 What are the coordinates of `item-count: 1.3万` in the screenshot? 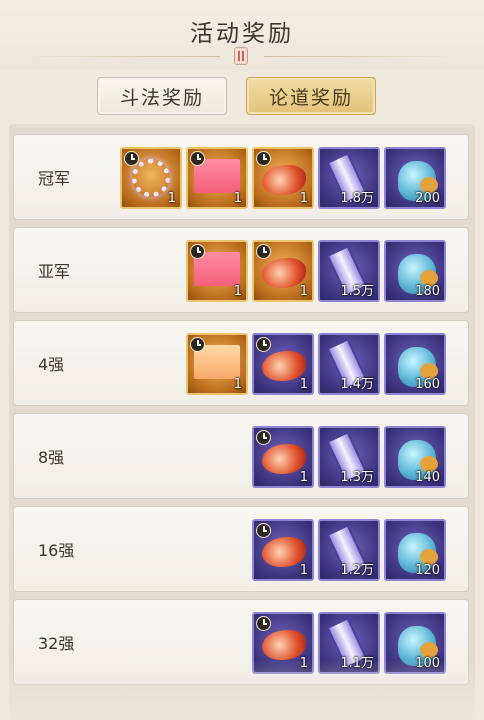 It's located at (357, 477).